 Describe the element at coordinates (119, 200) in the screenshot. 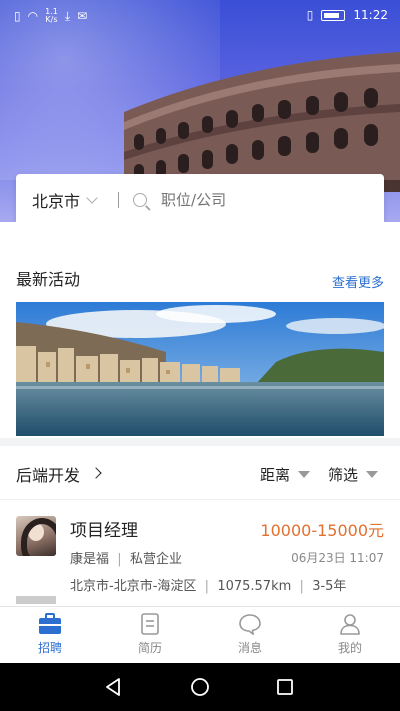

I see `divider` at that location.